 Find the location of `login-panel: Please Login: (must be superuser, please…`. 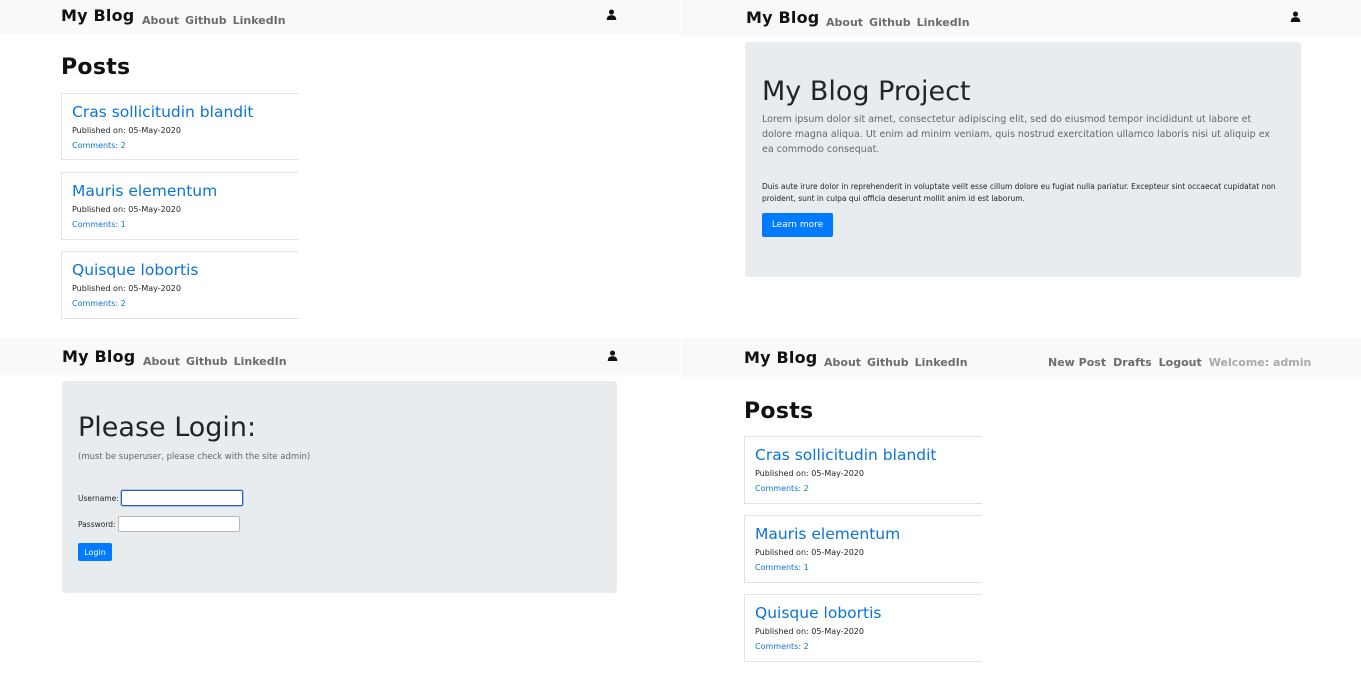

login-panel: Please Login: (must be superuser, please… is located at coordinates (339, 487).